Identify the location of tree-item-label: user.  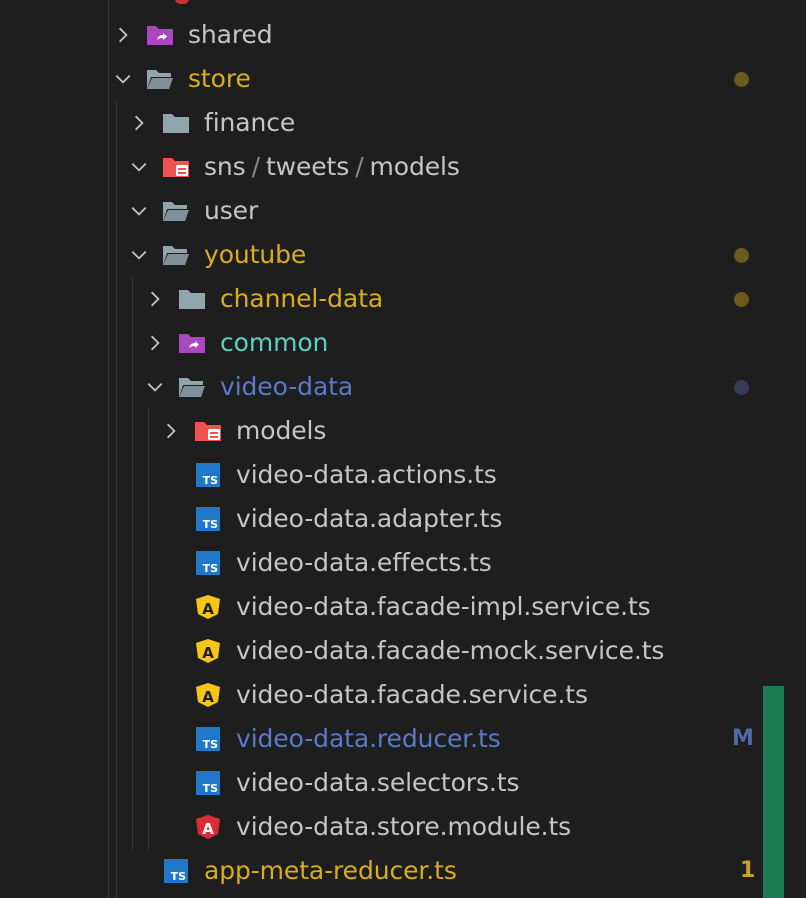
(231, 211).